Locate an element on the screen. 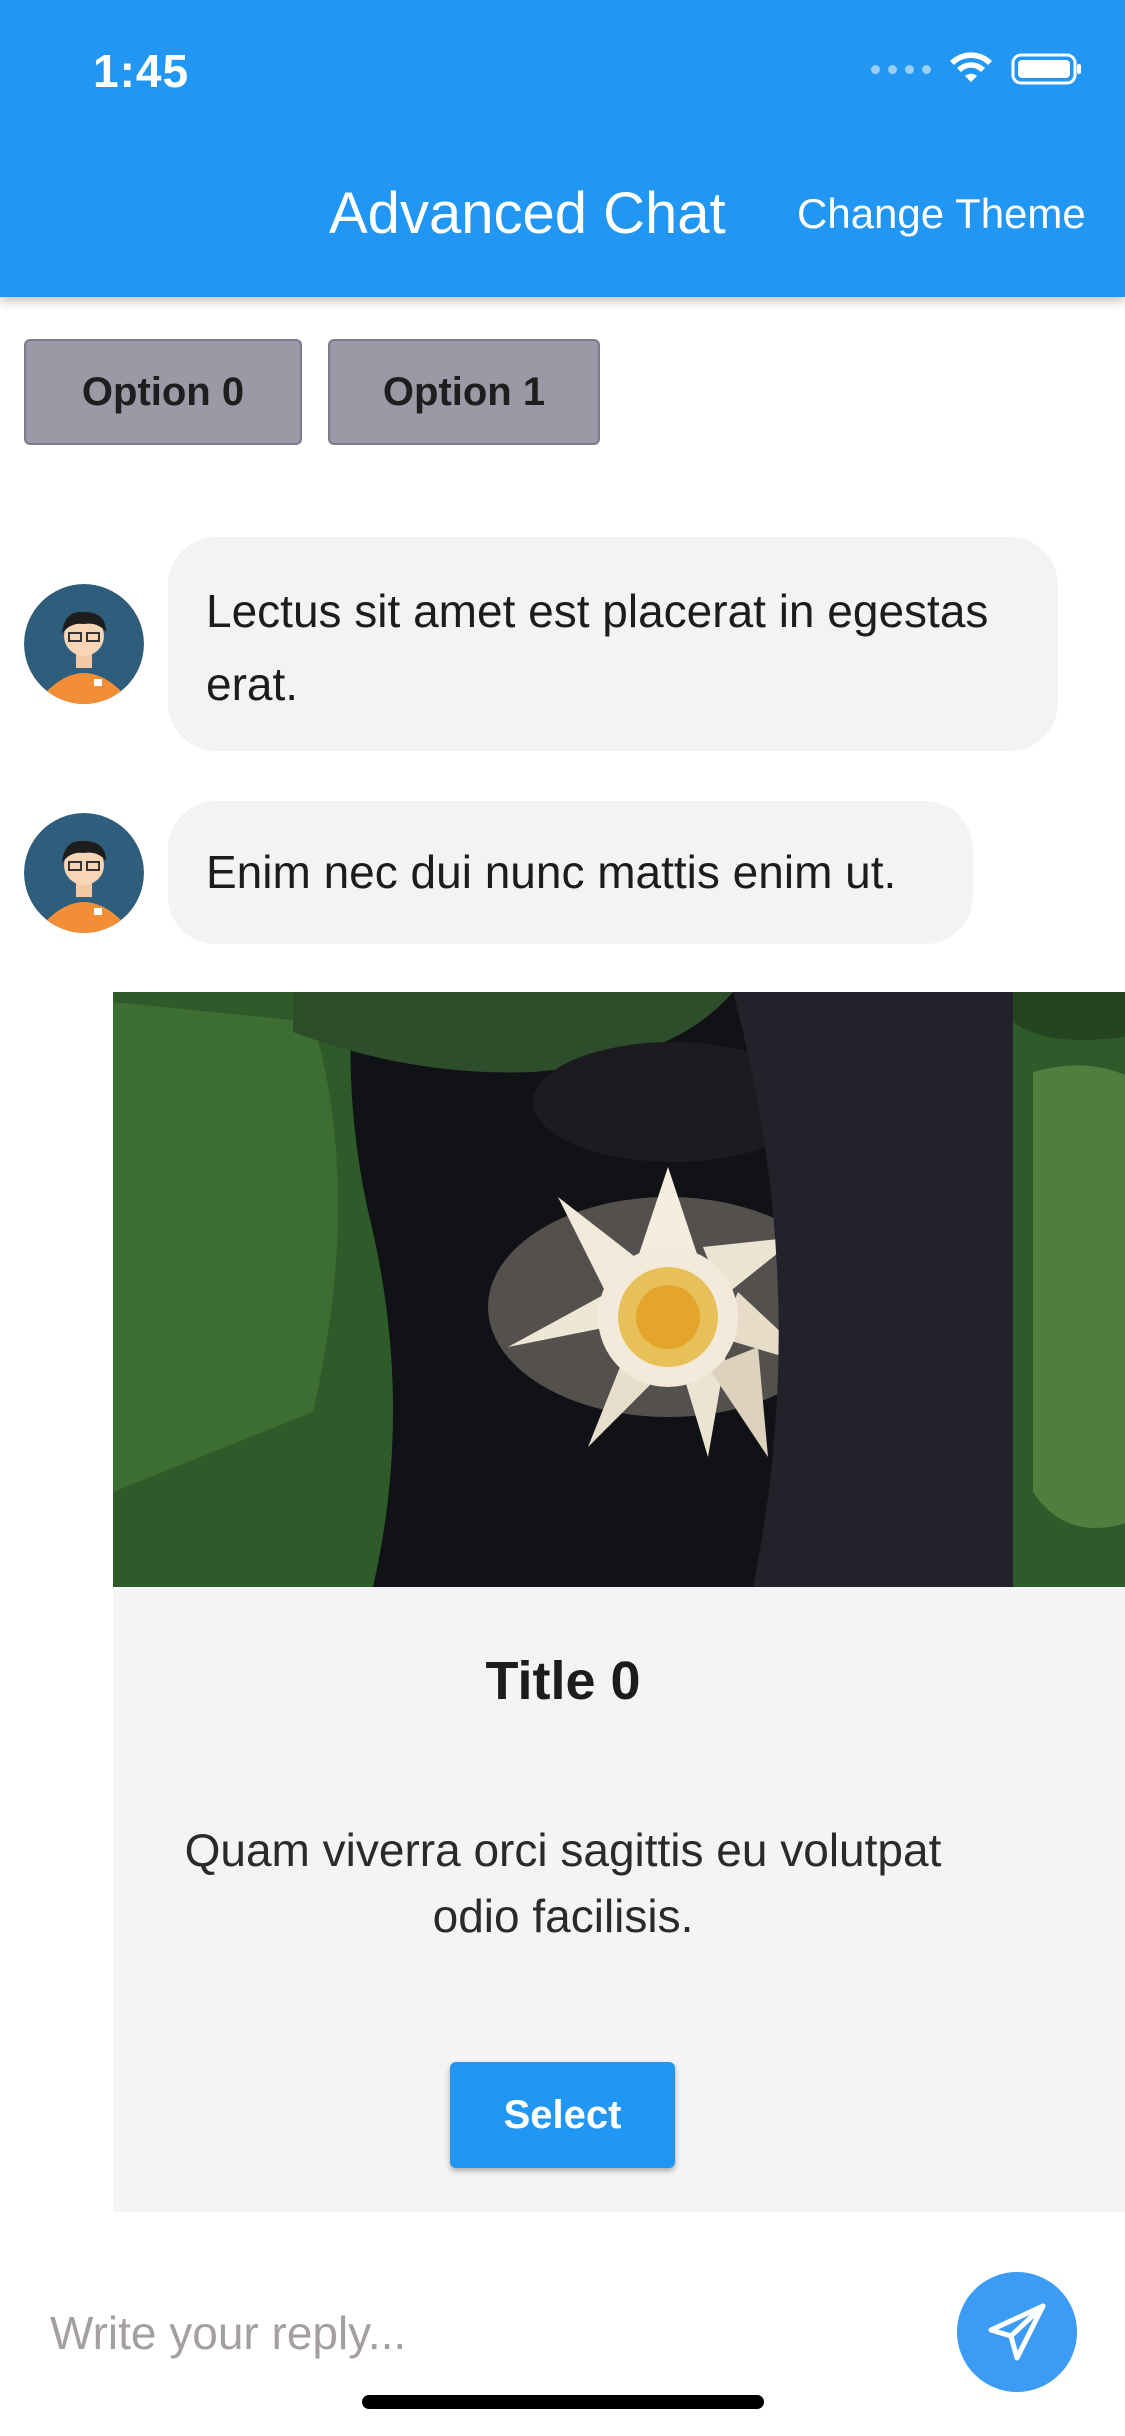 Image resolution: width=1125 pixels, height=2436 pixels. card-image is located at coordinates (1069, 1289).